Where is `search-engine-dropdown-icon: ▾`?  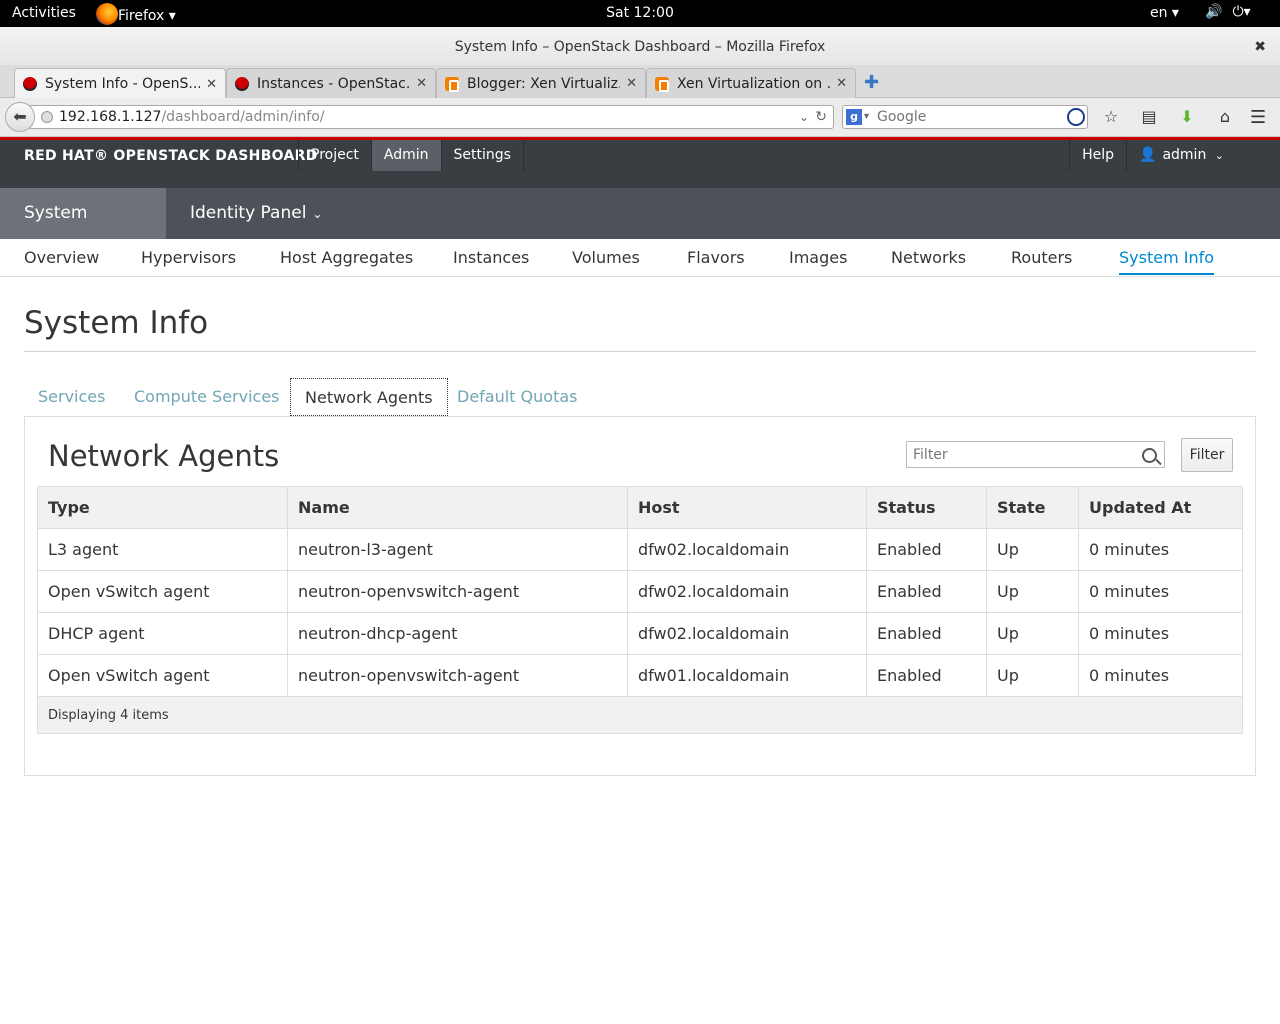
search-engine-dropdown-icon: ▾ is located at coordinates (866, 117).